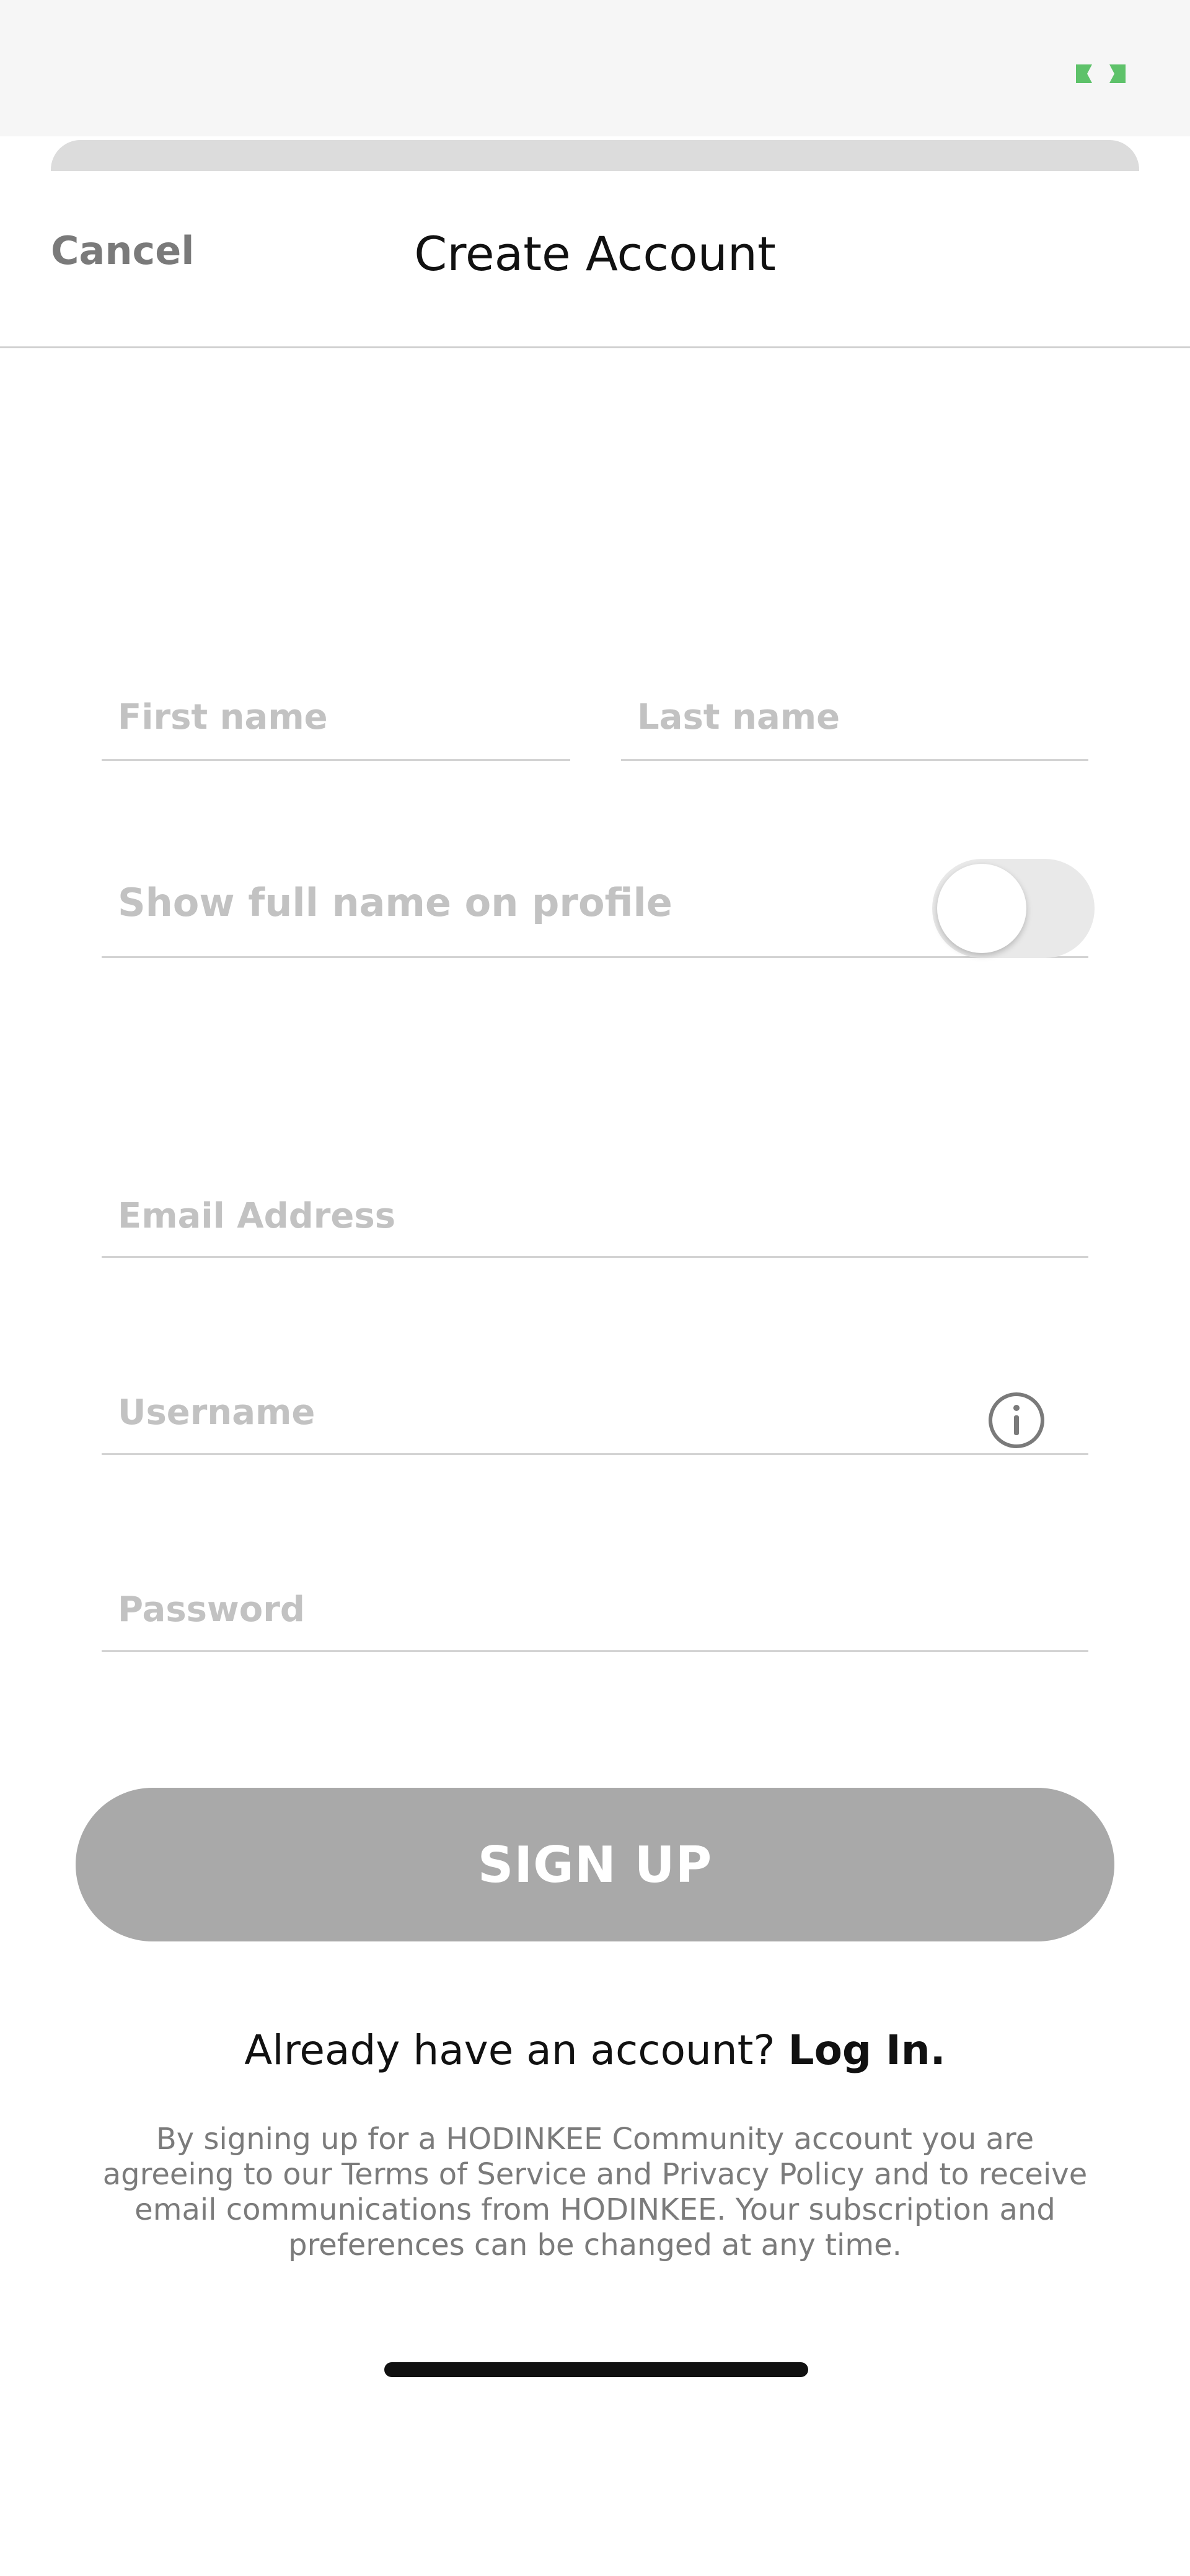  I want to click on home-indicator, so click(596, 2369).